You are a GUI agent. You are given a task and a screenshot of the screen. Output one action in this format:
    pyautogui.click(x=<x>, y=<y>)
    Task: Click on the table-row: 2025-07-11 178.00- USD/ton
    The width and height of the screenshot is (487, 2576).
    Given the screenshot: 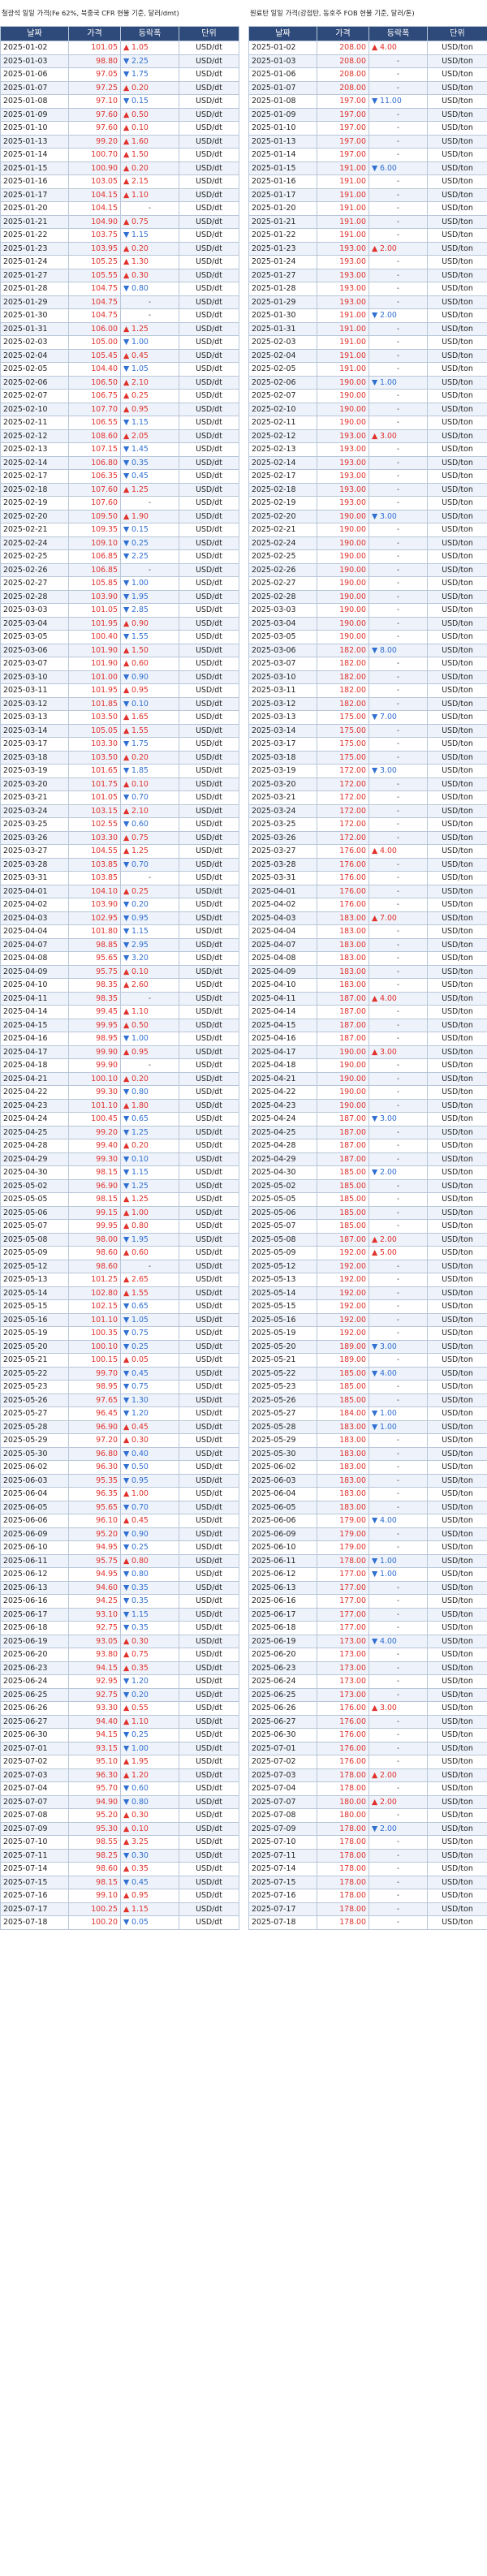 What is the action you would take?
    pyautogui.click(x=367, y=1856)
    